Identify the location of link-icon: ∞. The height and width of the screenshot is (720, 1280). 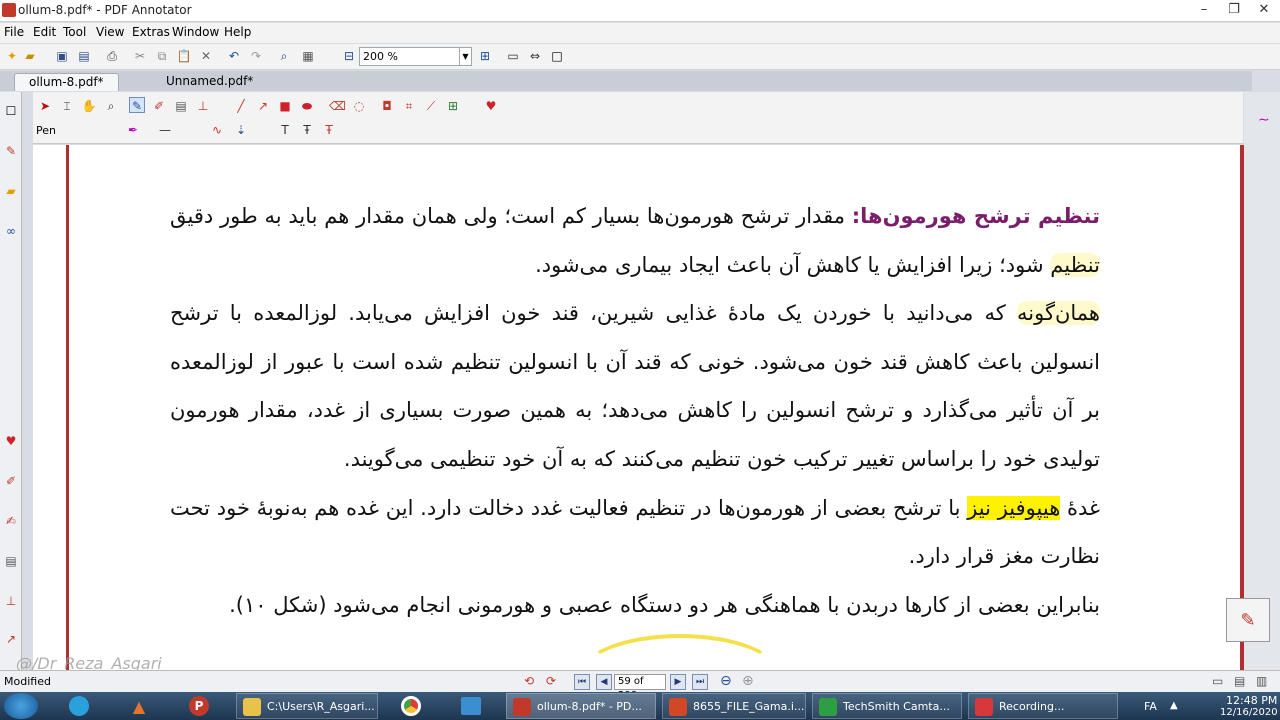
(11, 231).